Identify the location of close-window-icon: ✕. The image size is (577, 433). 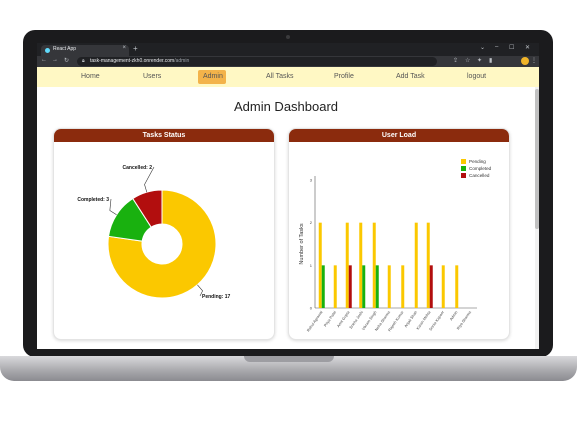
(527, 47).